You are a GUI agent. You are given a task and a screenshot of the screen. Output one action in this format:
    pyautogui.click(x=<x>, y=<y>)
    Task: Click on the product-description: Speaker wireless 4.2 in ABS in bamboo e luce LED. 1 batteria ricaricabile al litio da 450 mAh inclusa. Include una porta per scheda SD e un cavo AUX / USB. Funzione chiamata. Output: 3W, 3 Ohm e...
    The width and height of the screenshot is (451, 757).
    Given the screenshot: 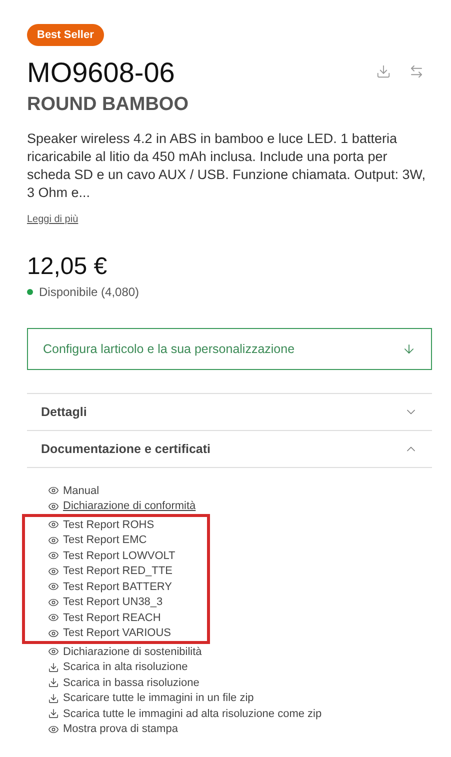 What is the action you would take?
    pyautogui.click(x=226, y=166)
    